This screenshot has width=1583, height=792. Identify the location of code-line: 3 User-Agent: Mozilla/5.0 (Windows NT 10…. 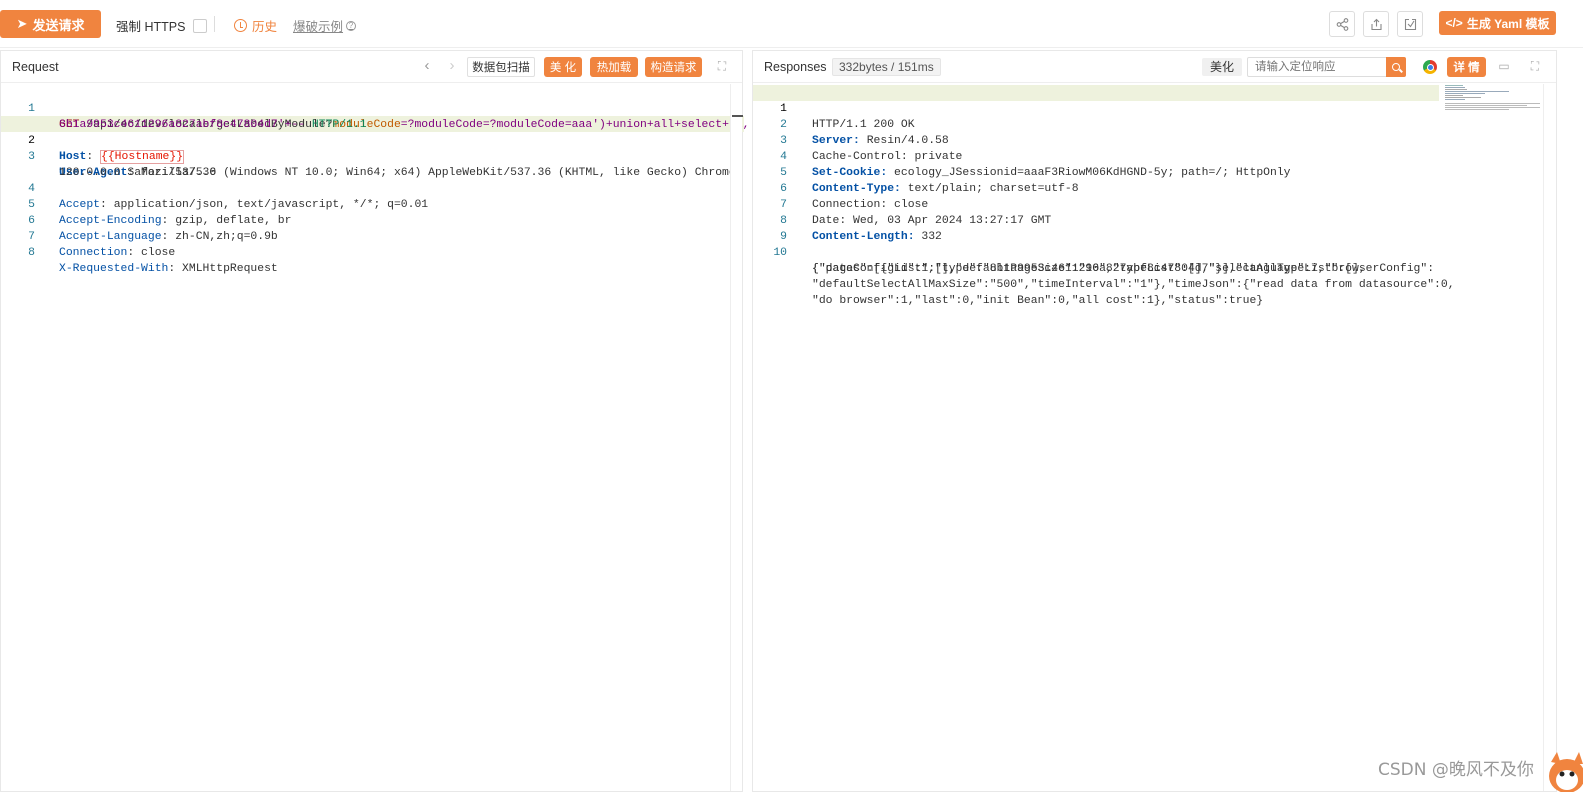
(371, 156).